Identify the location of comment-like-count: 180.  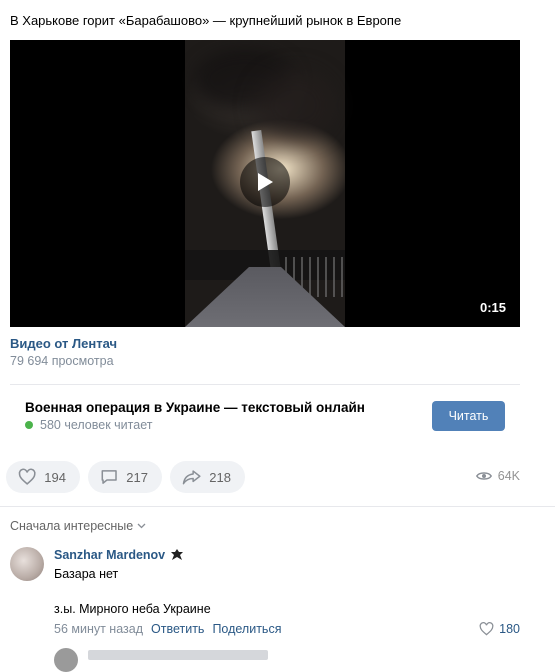
(509, 629).